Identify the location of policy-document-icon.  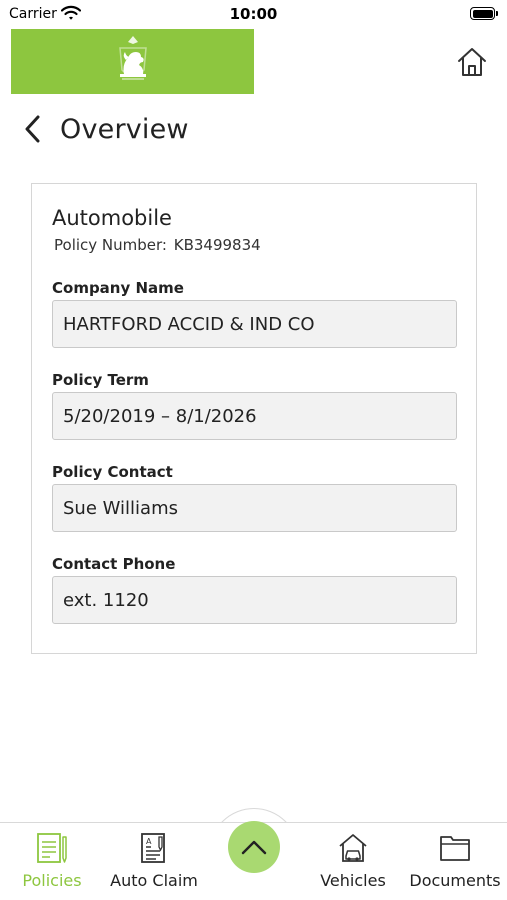
(52, 848).